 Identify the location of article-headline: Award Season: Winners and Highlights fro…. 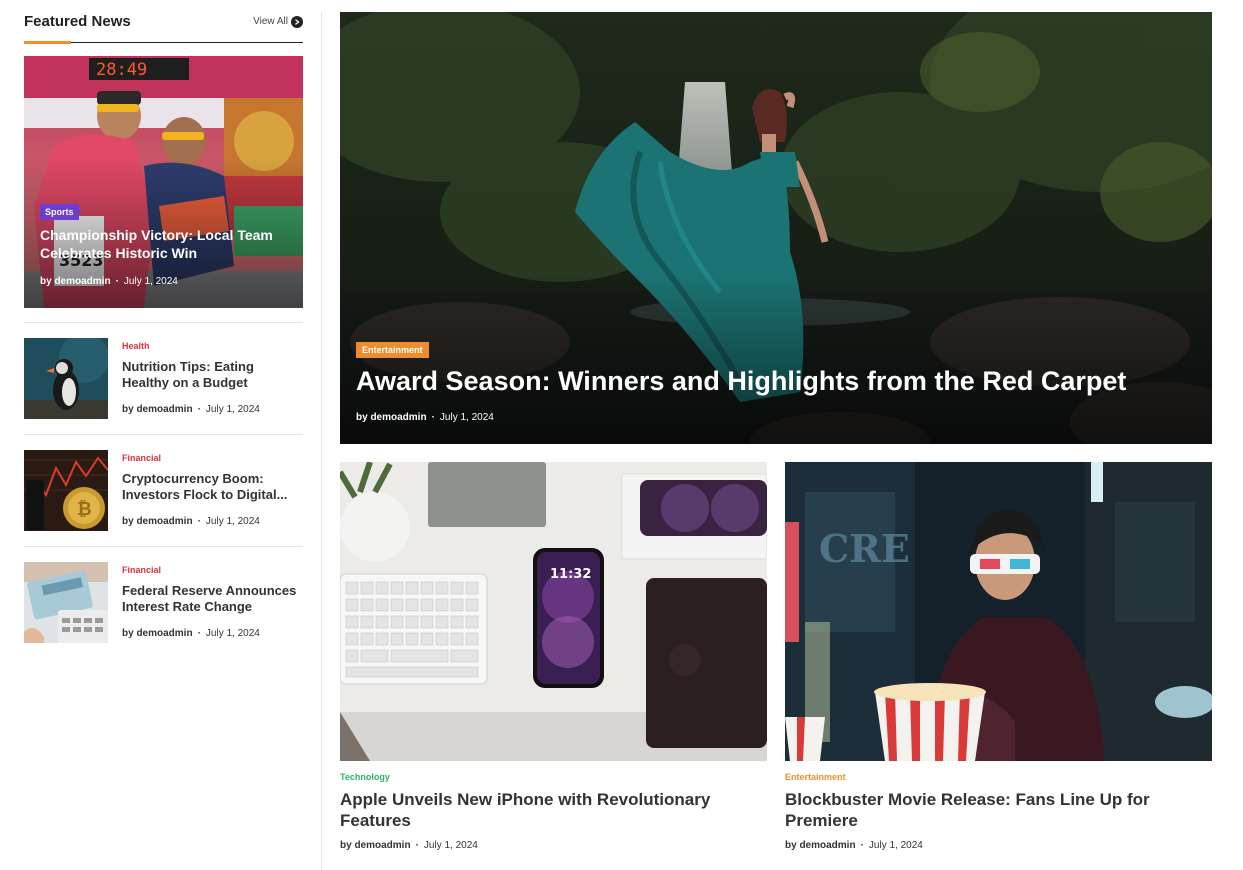
(741, 381).